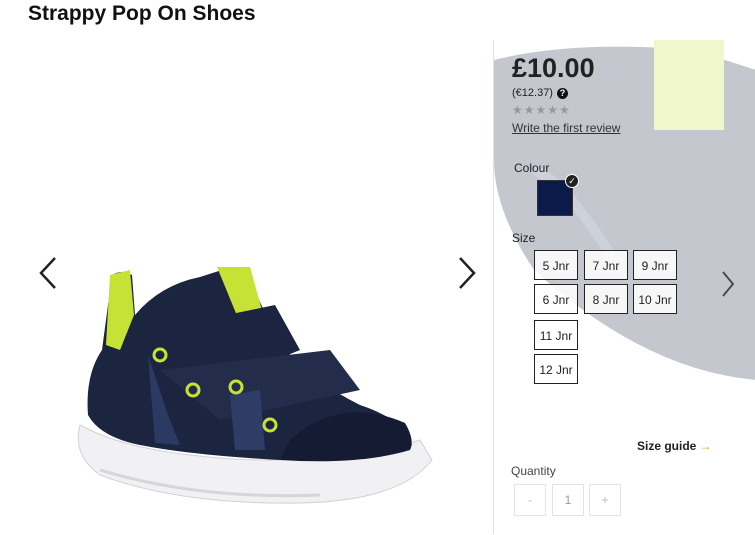 The width and height of the screenshot is (755, 535). What do you see at coordinates (532, 168) in the screenshot?
I see `colour-label: Colour` at bounding box center [532, 168].